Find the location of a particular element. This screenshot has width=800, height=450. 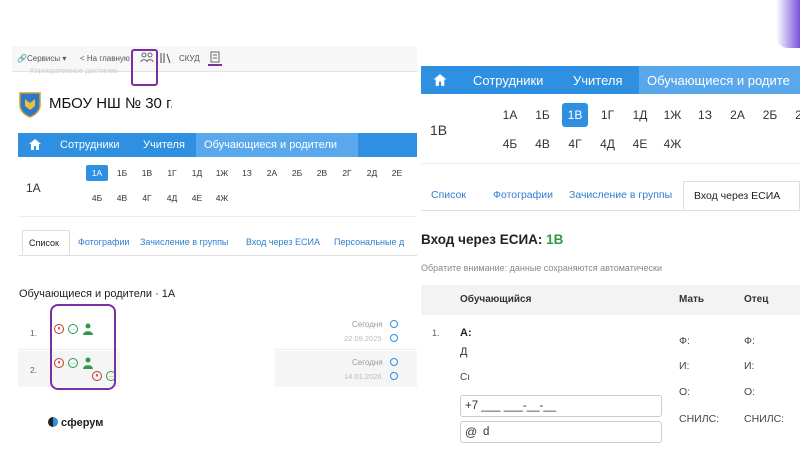

phone-value: +7 ___ ___-__-__ is located at coordinates (511, 406).